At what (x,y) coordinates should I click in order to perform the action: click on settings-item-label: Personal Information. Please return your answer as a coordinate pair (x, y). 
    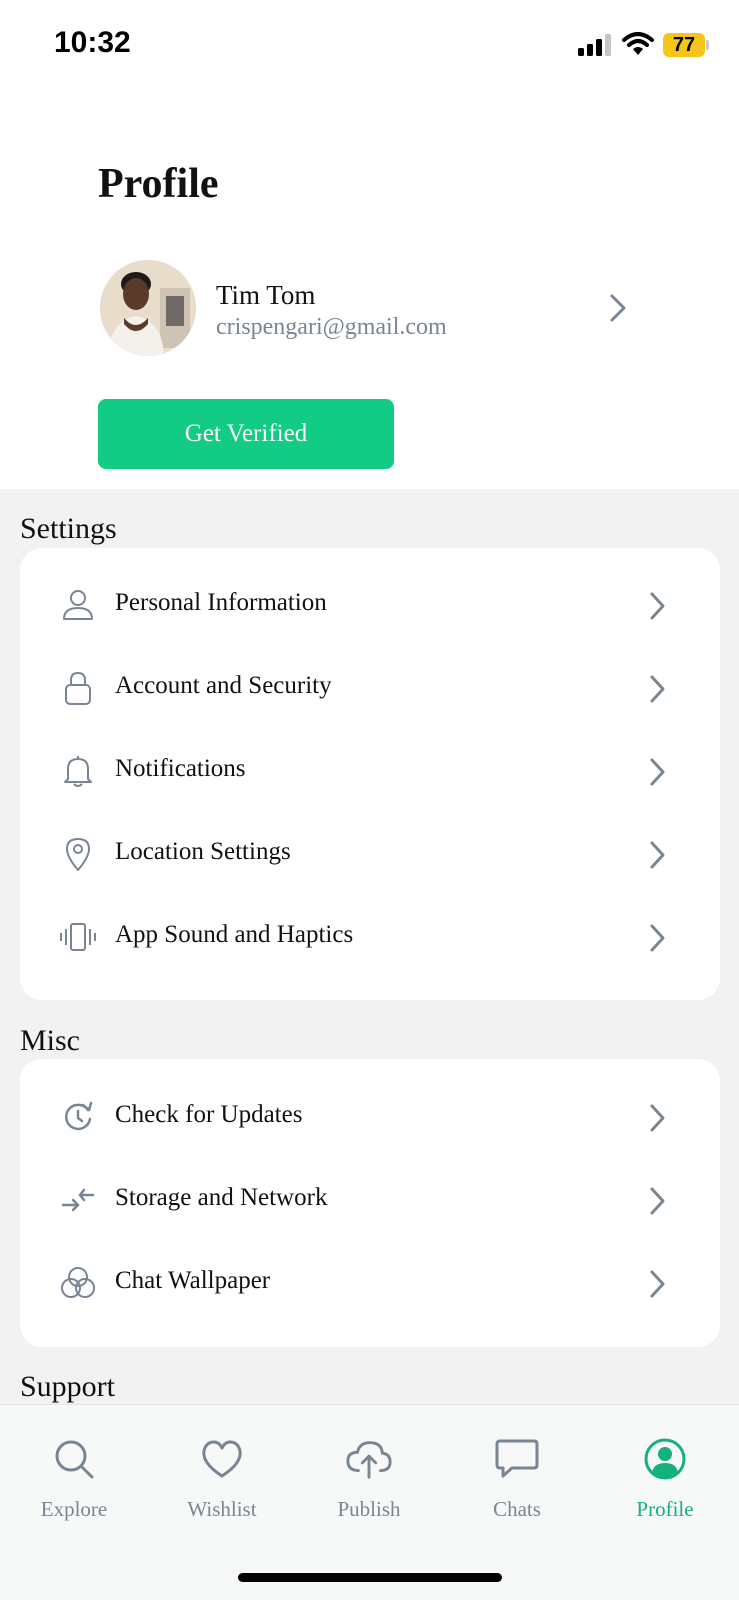
    Looking at the image, I should click on (221, 602).